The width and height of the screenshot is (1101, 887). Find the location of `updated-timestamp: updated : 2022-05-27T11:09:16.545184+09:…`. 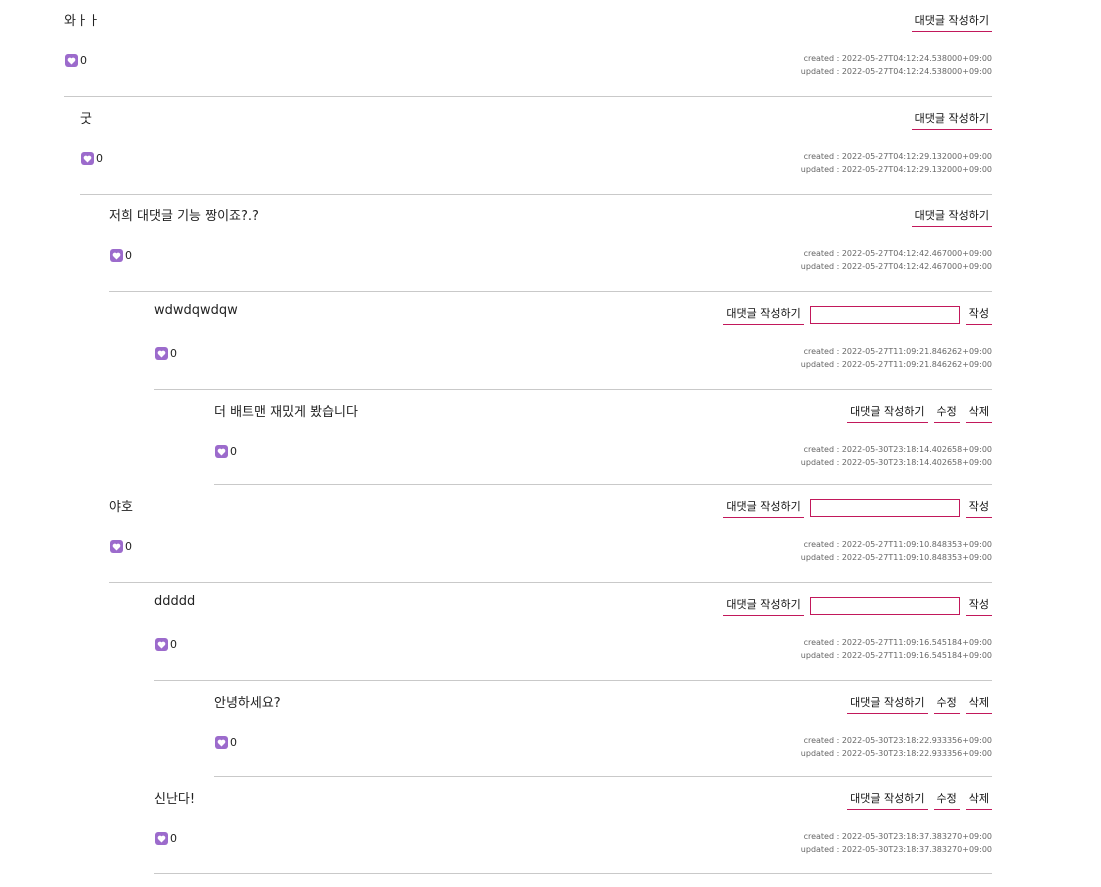

updated-timestamp: updated : 2022-05-27T11:09:16.545184+09:… is located at coordinates (896, 655).